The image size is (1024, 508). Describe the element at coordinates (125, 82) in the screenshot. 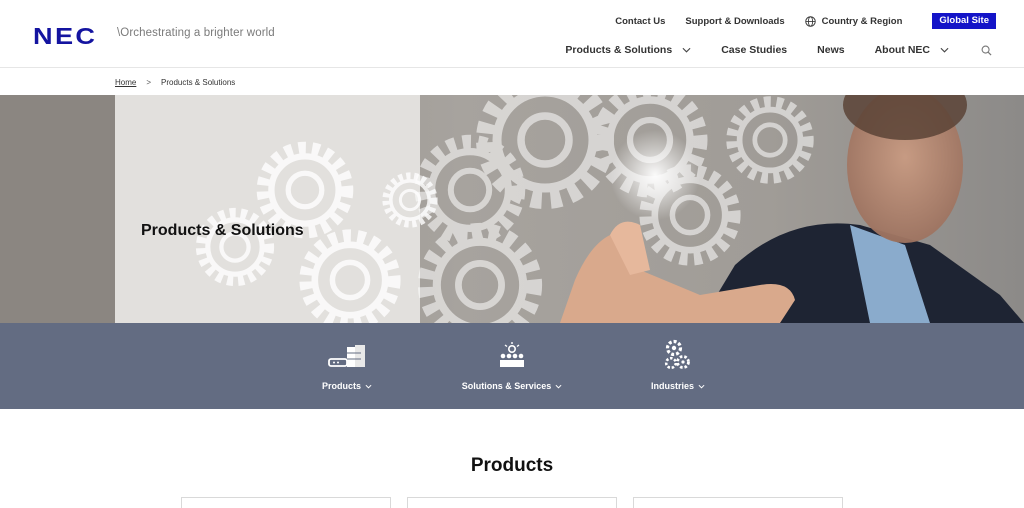

I see `breadcrumb-home-link: Home` at that location.